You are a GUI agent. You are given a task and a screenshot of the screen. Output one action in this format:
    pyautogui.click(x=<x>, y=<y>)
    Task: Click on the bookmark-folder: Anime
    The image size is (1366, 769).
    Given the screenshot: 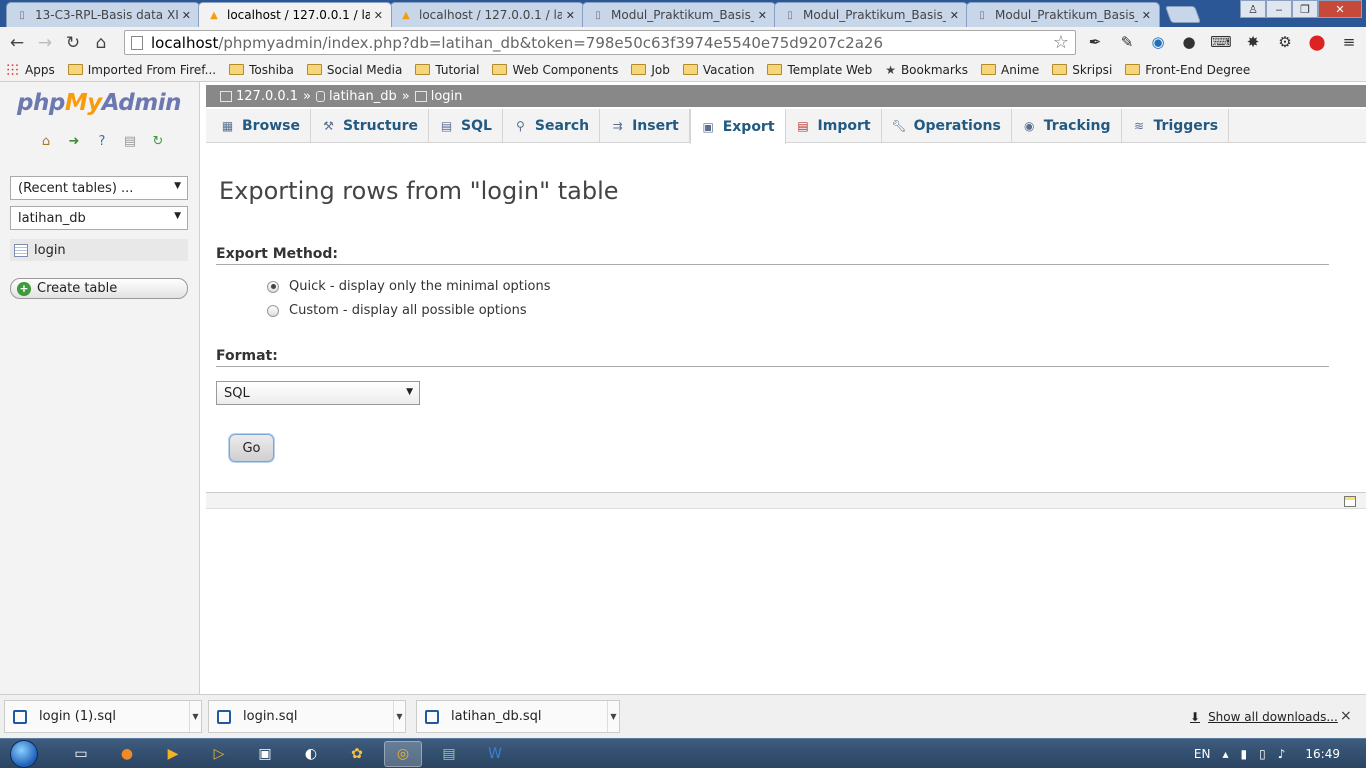 What is the action you would take?
    pyautogui.click(x=1010, y=70)
    